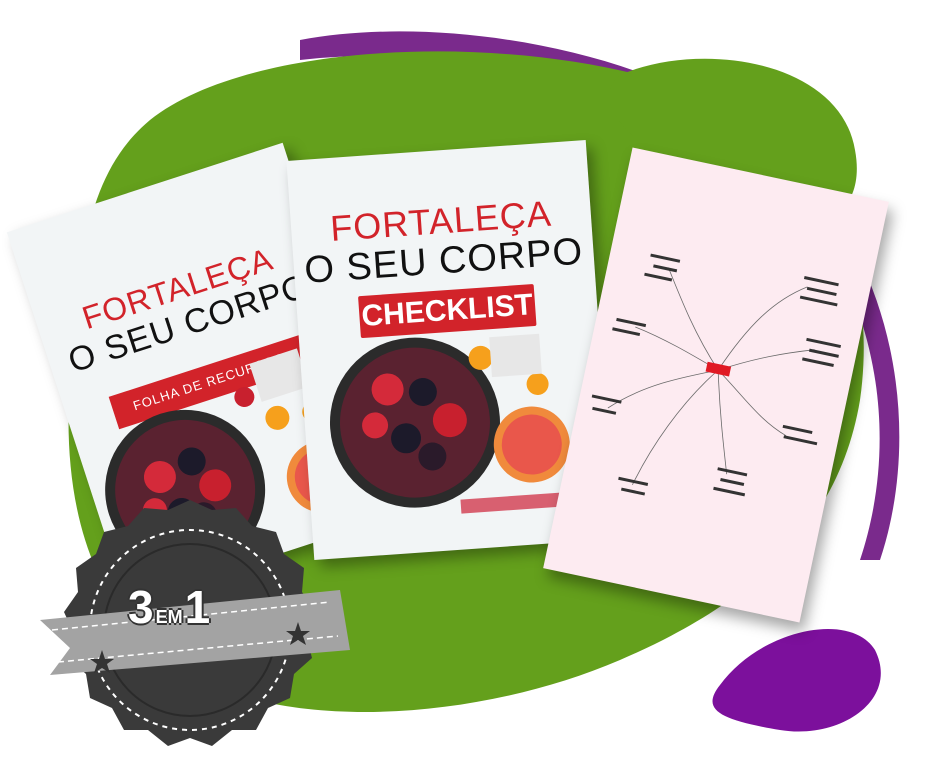 Image resolution: width=928 pixels, height=780 pixels. I want to click on badge-label: 3 EM1, so click(169, 607).